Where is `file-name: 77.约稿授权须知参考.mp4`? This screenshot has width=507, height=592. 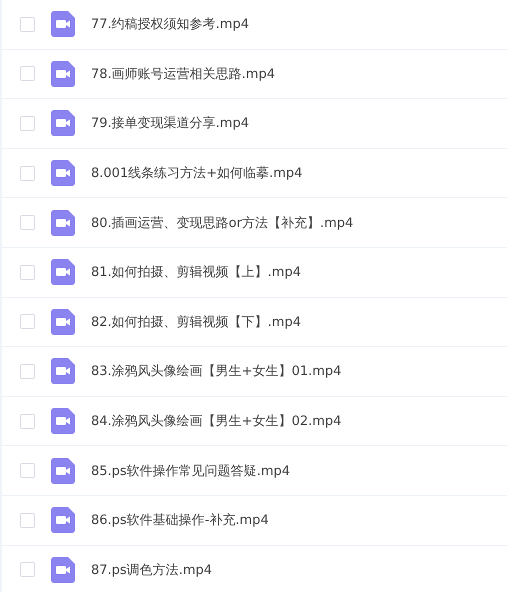
file-name: 77.约稿授权须知参考.mp4 is located at coordinates (170, 24).